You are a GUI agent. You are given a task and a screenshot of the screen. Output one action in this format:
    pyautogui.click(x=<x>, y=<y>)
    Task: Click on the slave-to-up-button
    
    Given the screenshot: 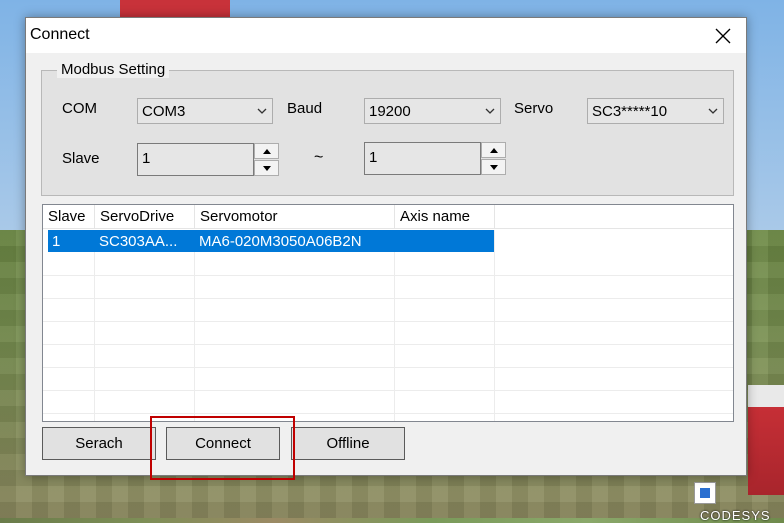 What is the action you would take?
    pyautogui.click(x=493, y=150)
    